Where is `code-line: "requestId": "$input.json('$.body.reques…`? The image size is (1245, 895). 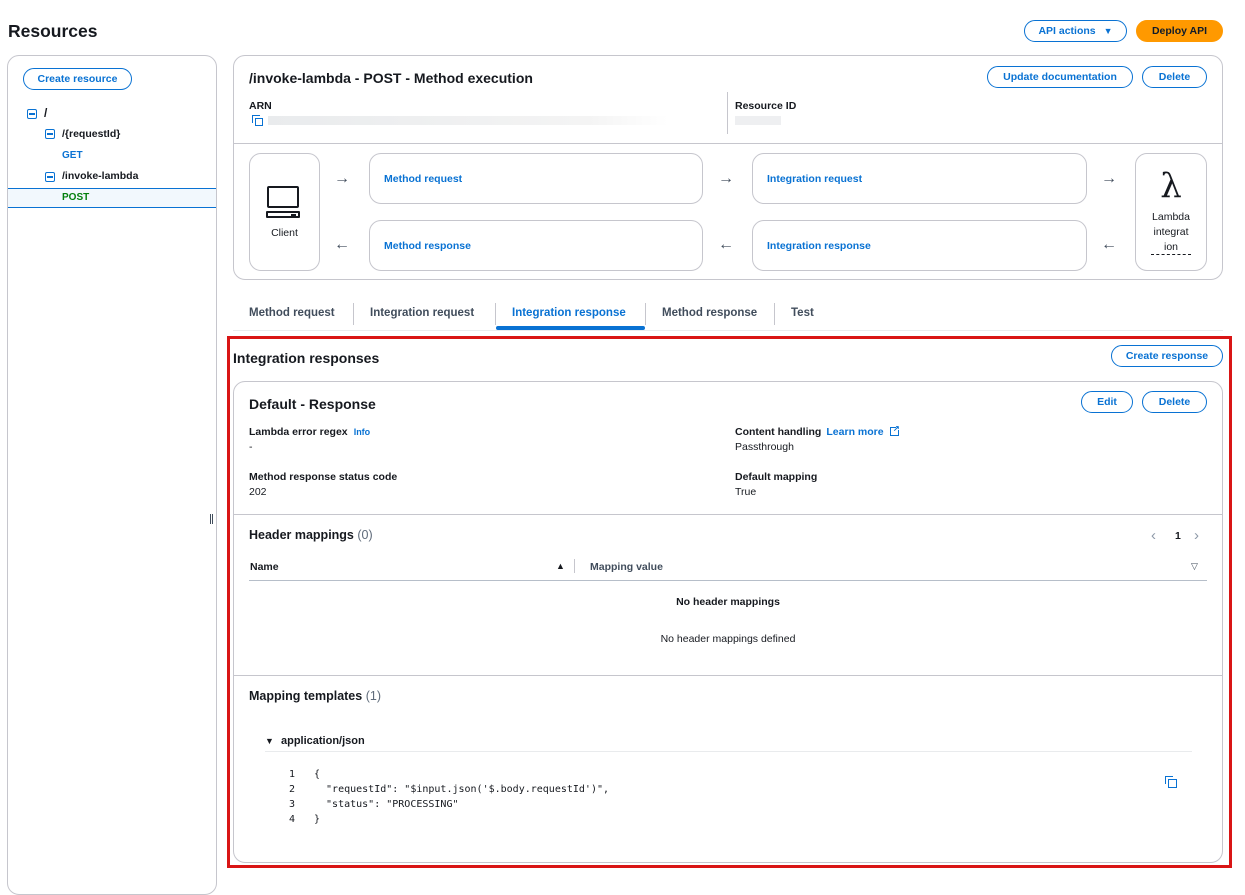 code-line: "requestId": "$input.json('$.body.reques… is located at coordinates (462, 789).